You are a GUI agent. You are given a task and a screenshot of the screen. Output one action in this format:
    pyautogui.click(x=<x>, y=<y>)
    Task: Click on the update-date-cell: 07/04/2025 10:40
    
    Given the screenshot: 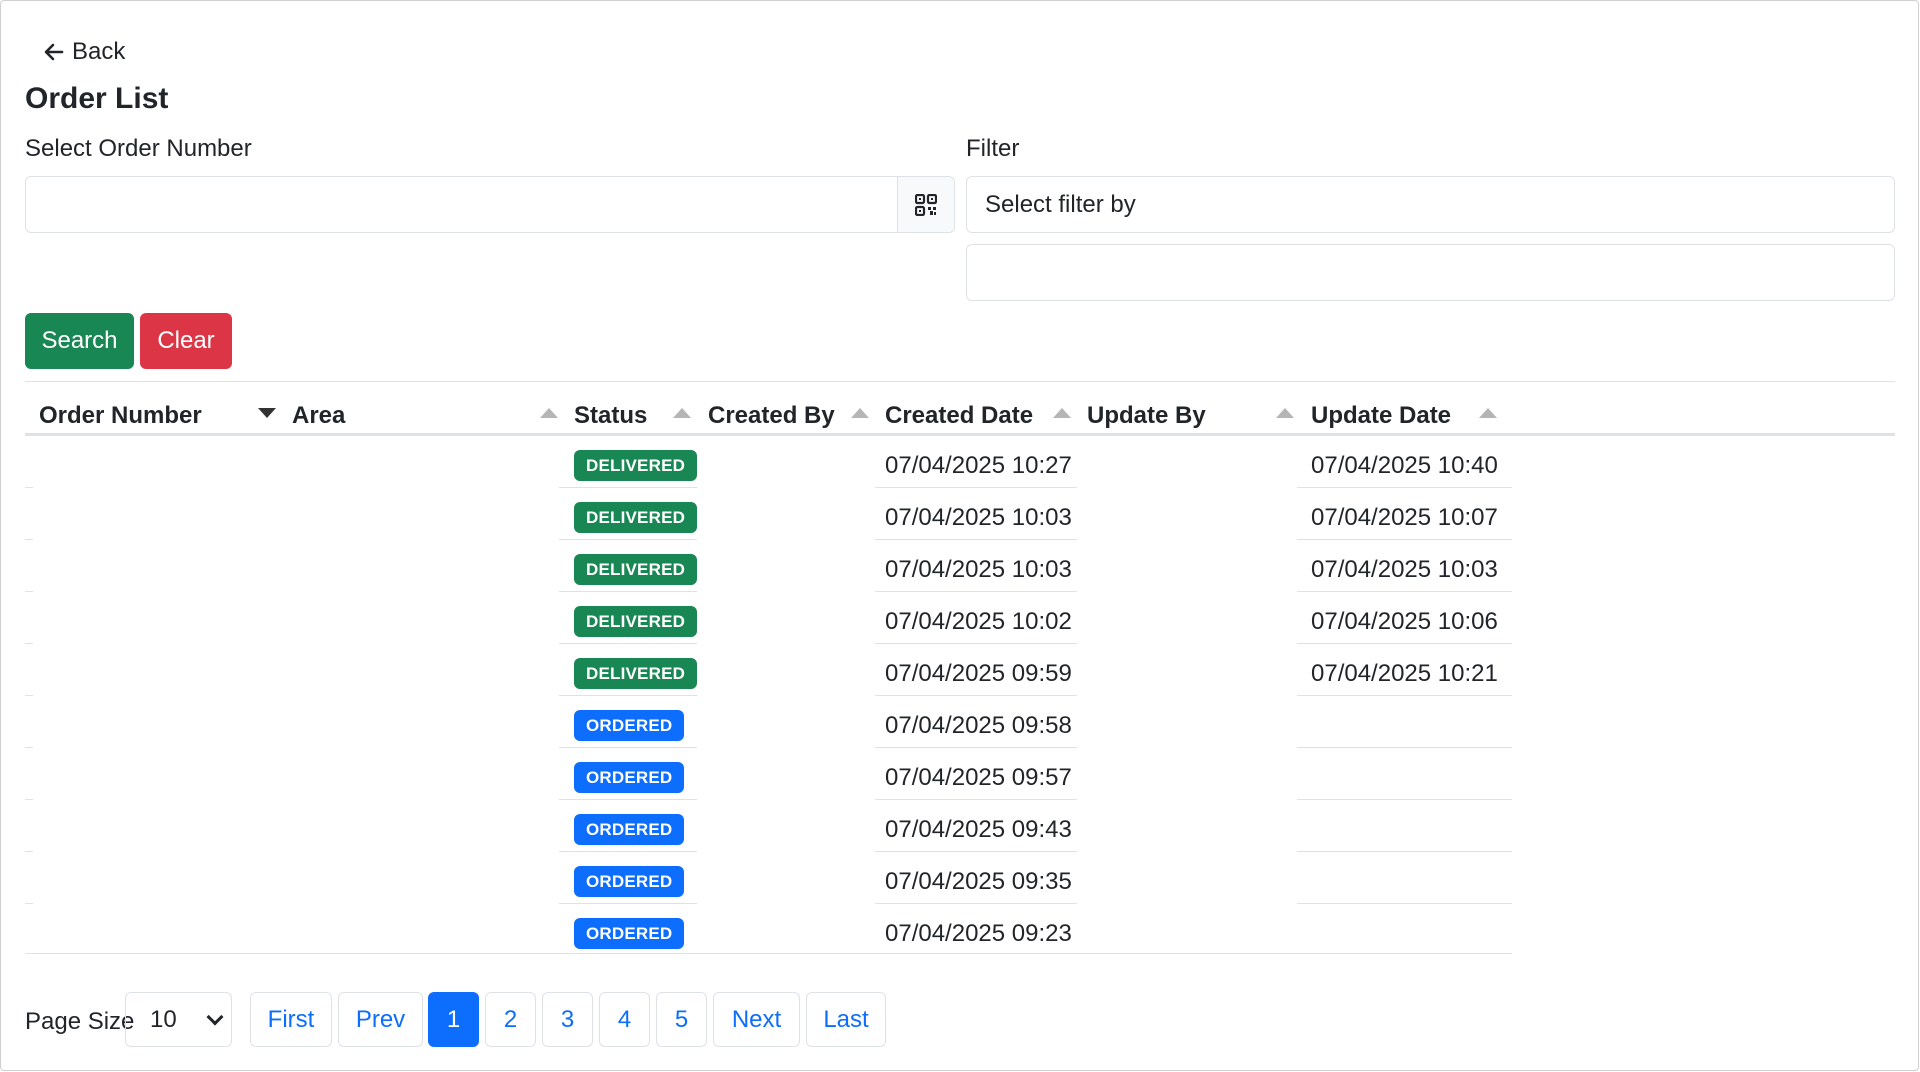 What is the action you would take?
    pyautogui.click(x=1404, y=465)
    